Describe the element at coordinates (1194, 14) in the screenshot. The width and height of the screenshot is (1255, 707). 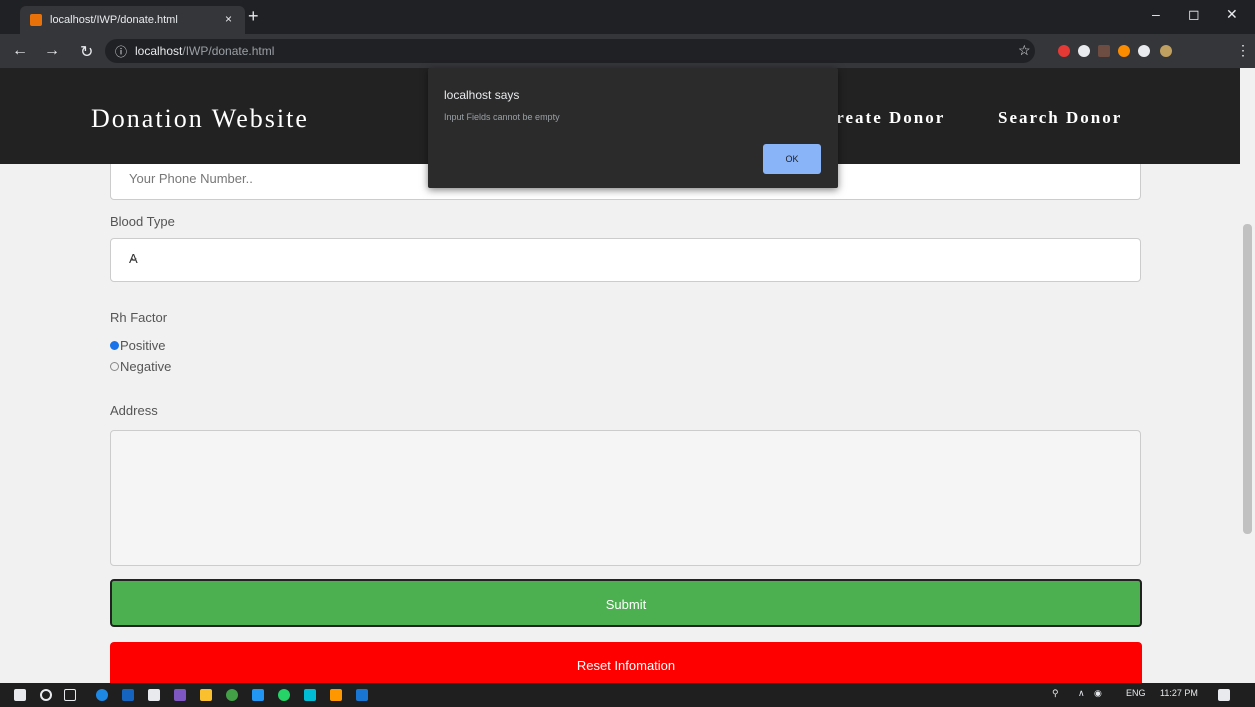
I see `maximize-icon: ◻` at that location.